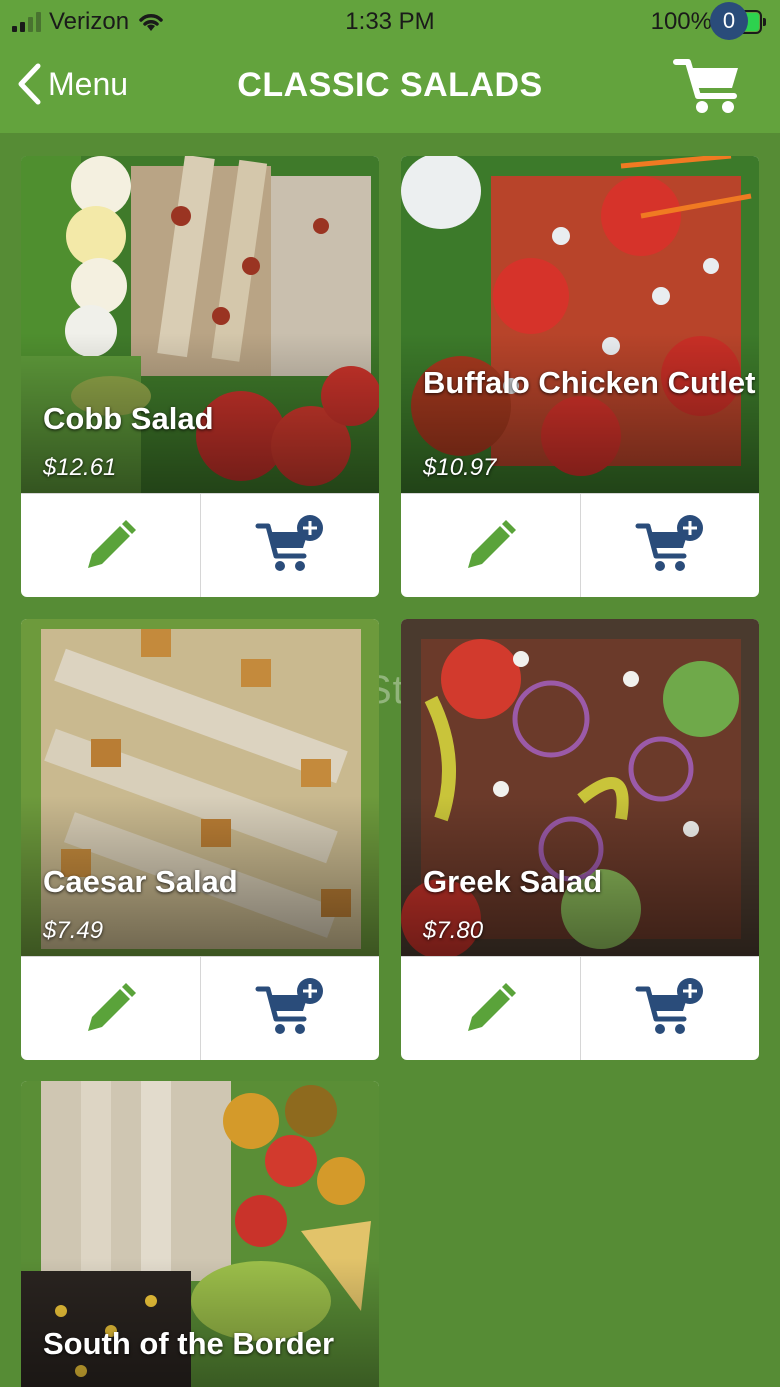 The width and height of the screenshot is (780, 1387). Describe the element at coordinates (80, 467) in the screenshot. I see `item-price: $12.61` at that location.